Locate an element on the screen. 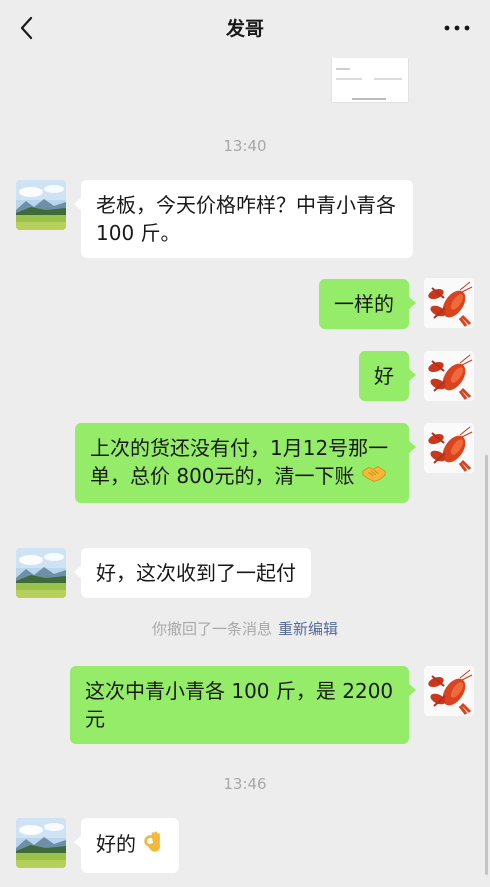  chat-header: 发哥 is located at coordinates (245, 29).